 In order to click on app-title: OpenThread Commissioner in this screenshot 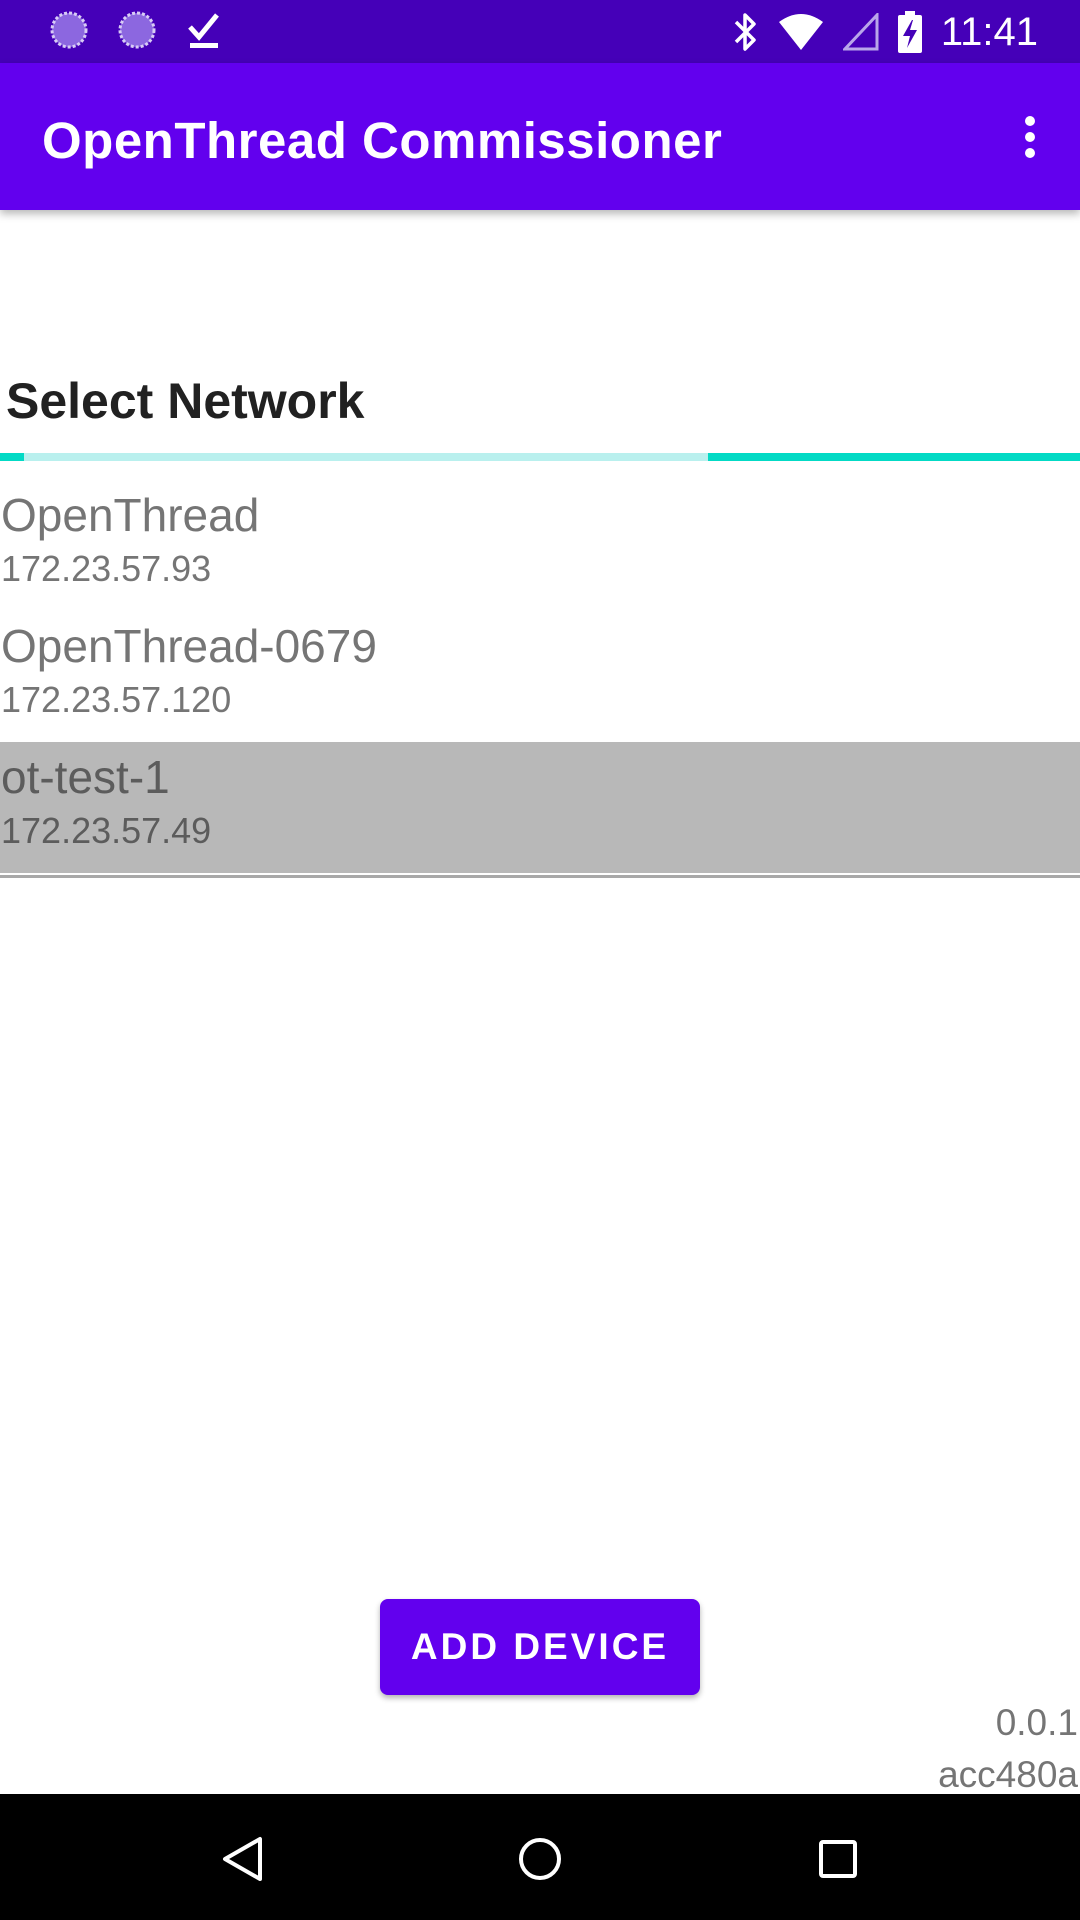, I will do `click(382, 140)`.